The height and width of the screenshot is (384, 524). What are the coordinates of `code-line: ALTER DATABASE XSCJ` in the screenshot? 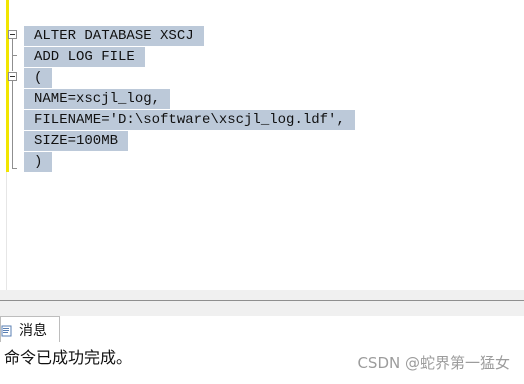 It's located at (189, 35).